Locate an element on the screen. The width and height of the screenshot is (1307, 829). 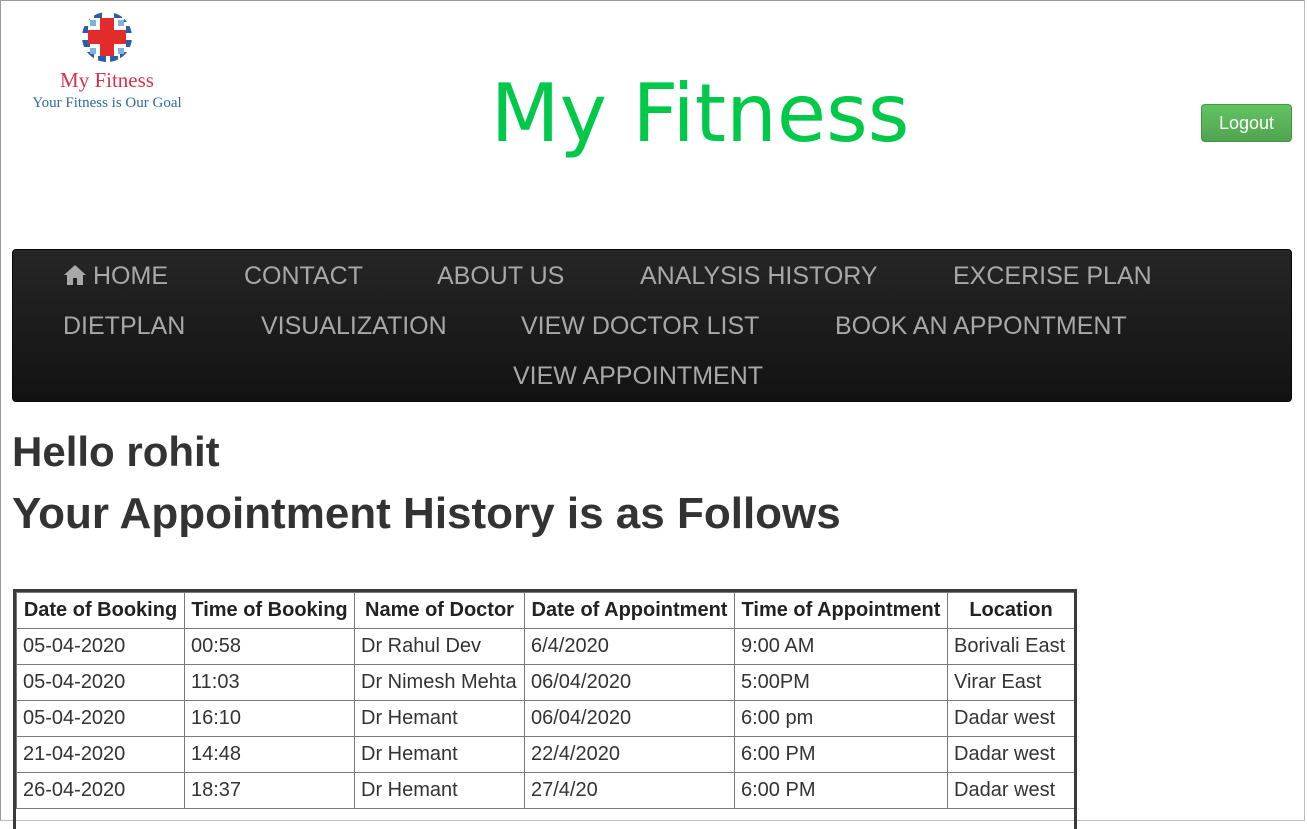
cell-time-of-booking: 18:37 is located at coordinates (269, 790).